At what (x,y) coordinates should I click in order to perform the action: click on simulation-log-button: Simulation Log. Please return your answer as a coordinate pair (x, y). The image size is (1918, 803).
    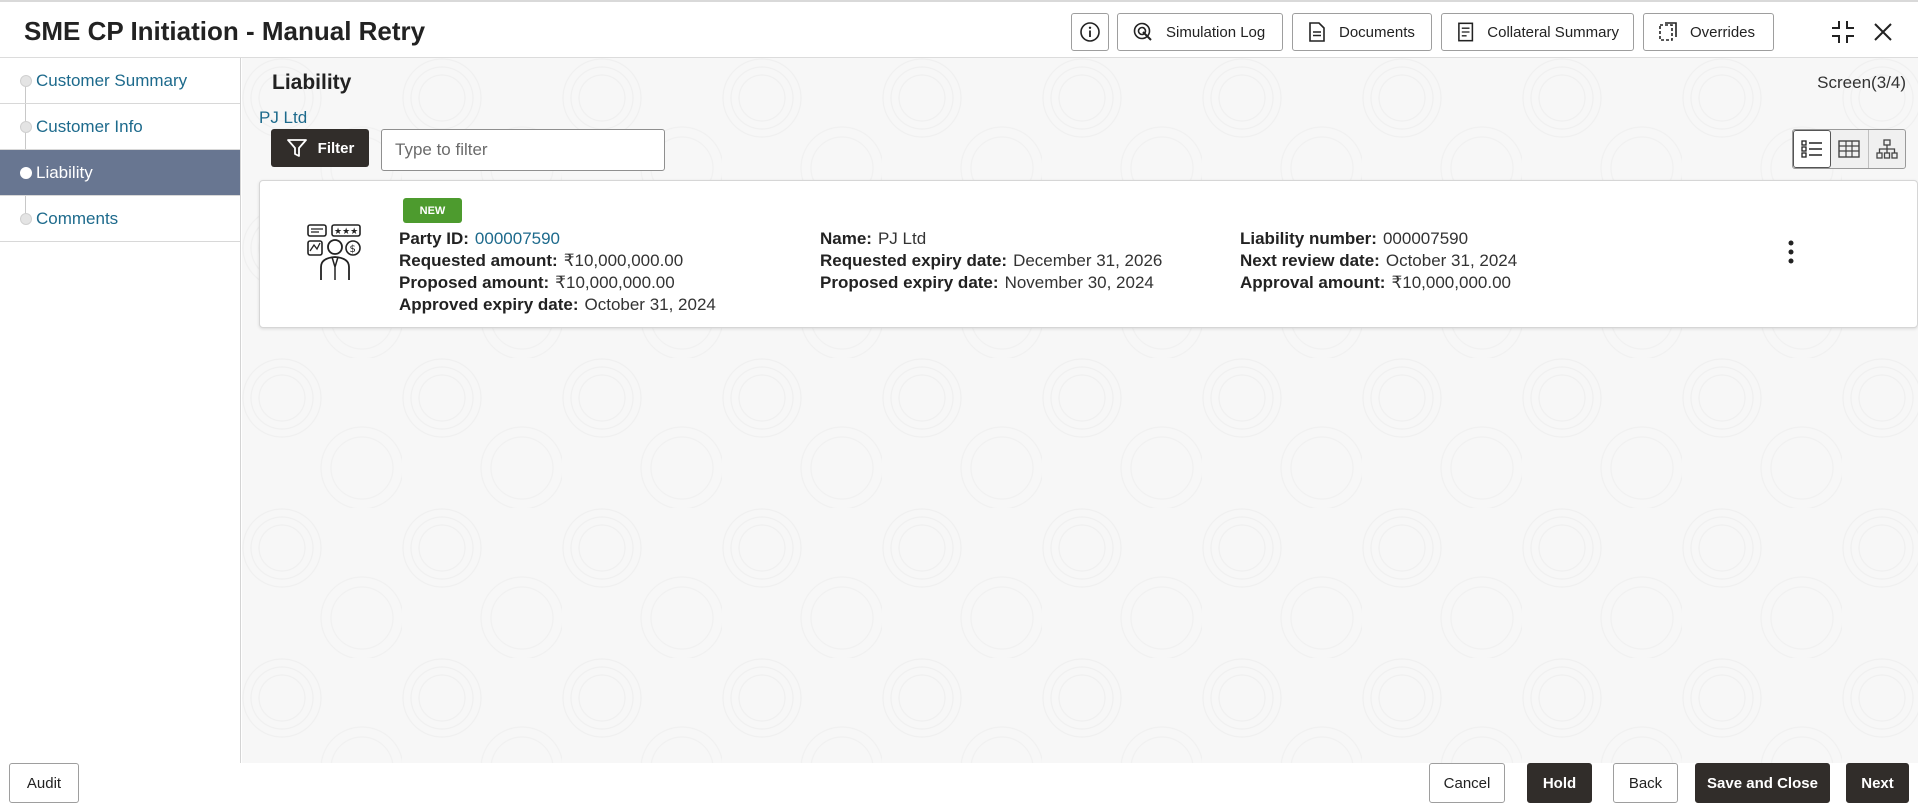
    Looking at the image, I should click on (1200, 32).